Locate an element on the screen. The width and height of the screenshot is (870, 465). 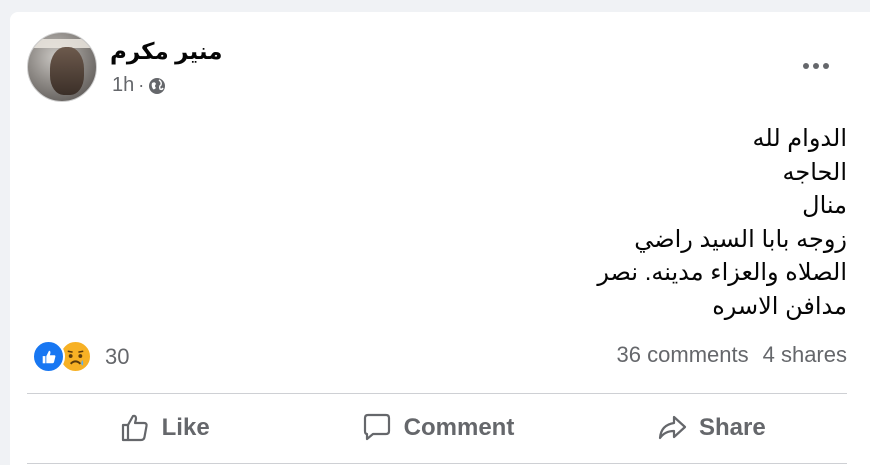
share-button: Share is located at coordinates (710, 428).